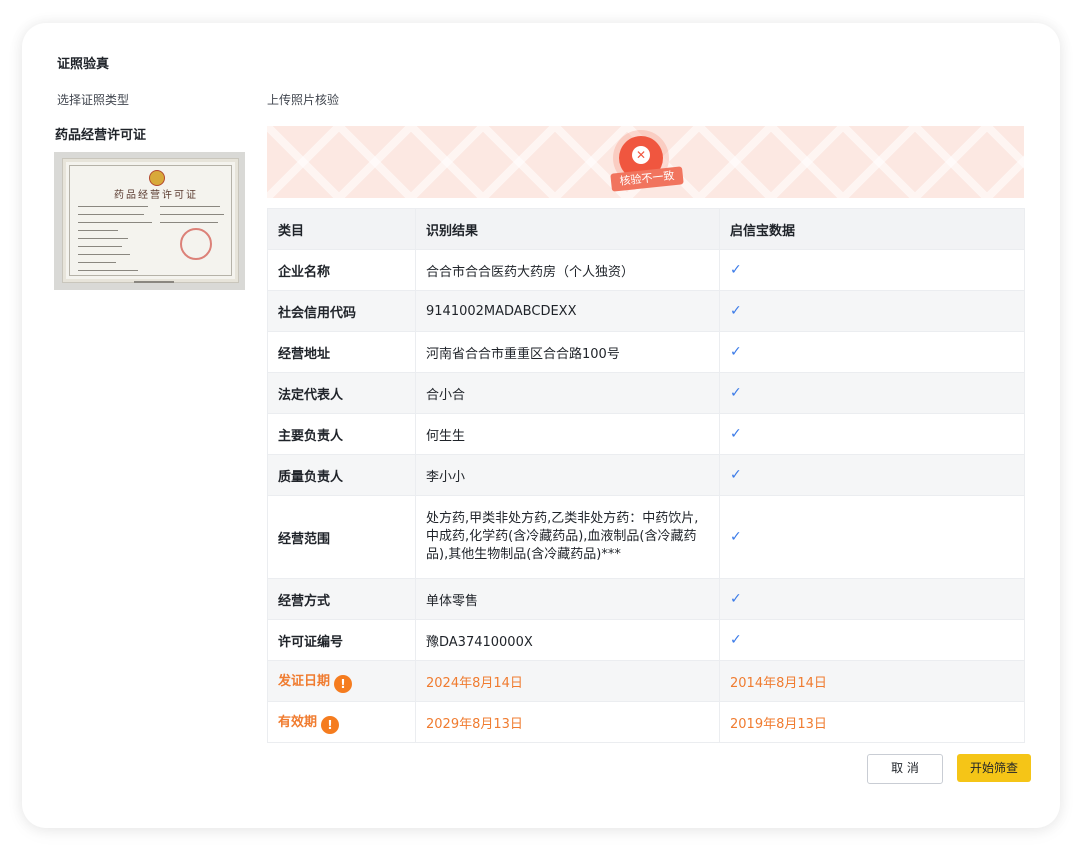 The height and width of the screenshot is (845, 1080). I want to click on column-header-qixin: 启信宝数据, so click(872, 229).